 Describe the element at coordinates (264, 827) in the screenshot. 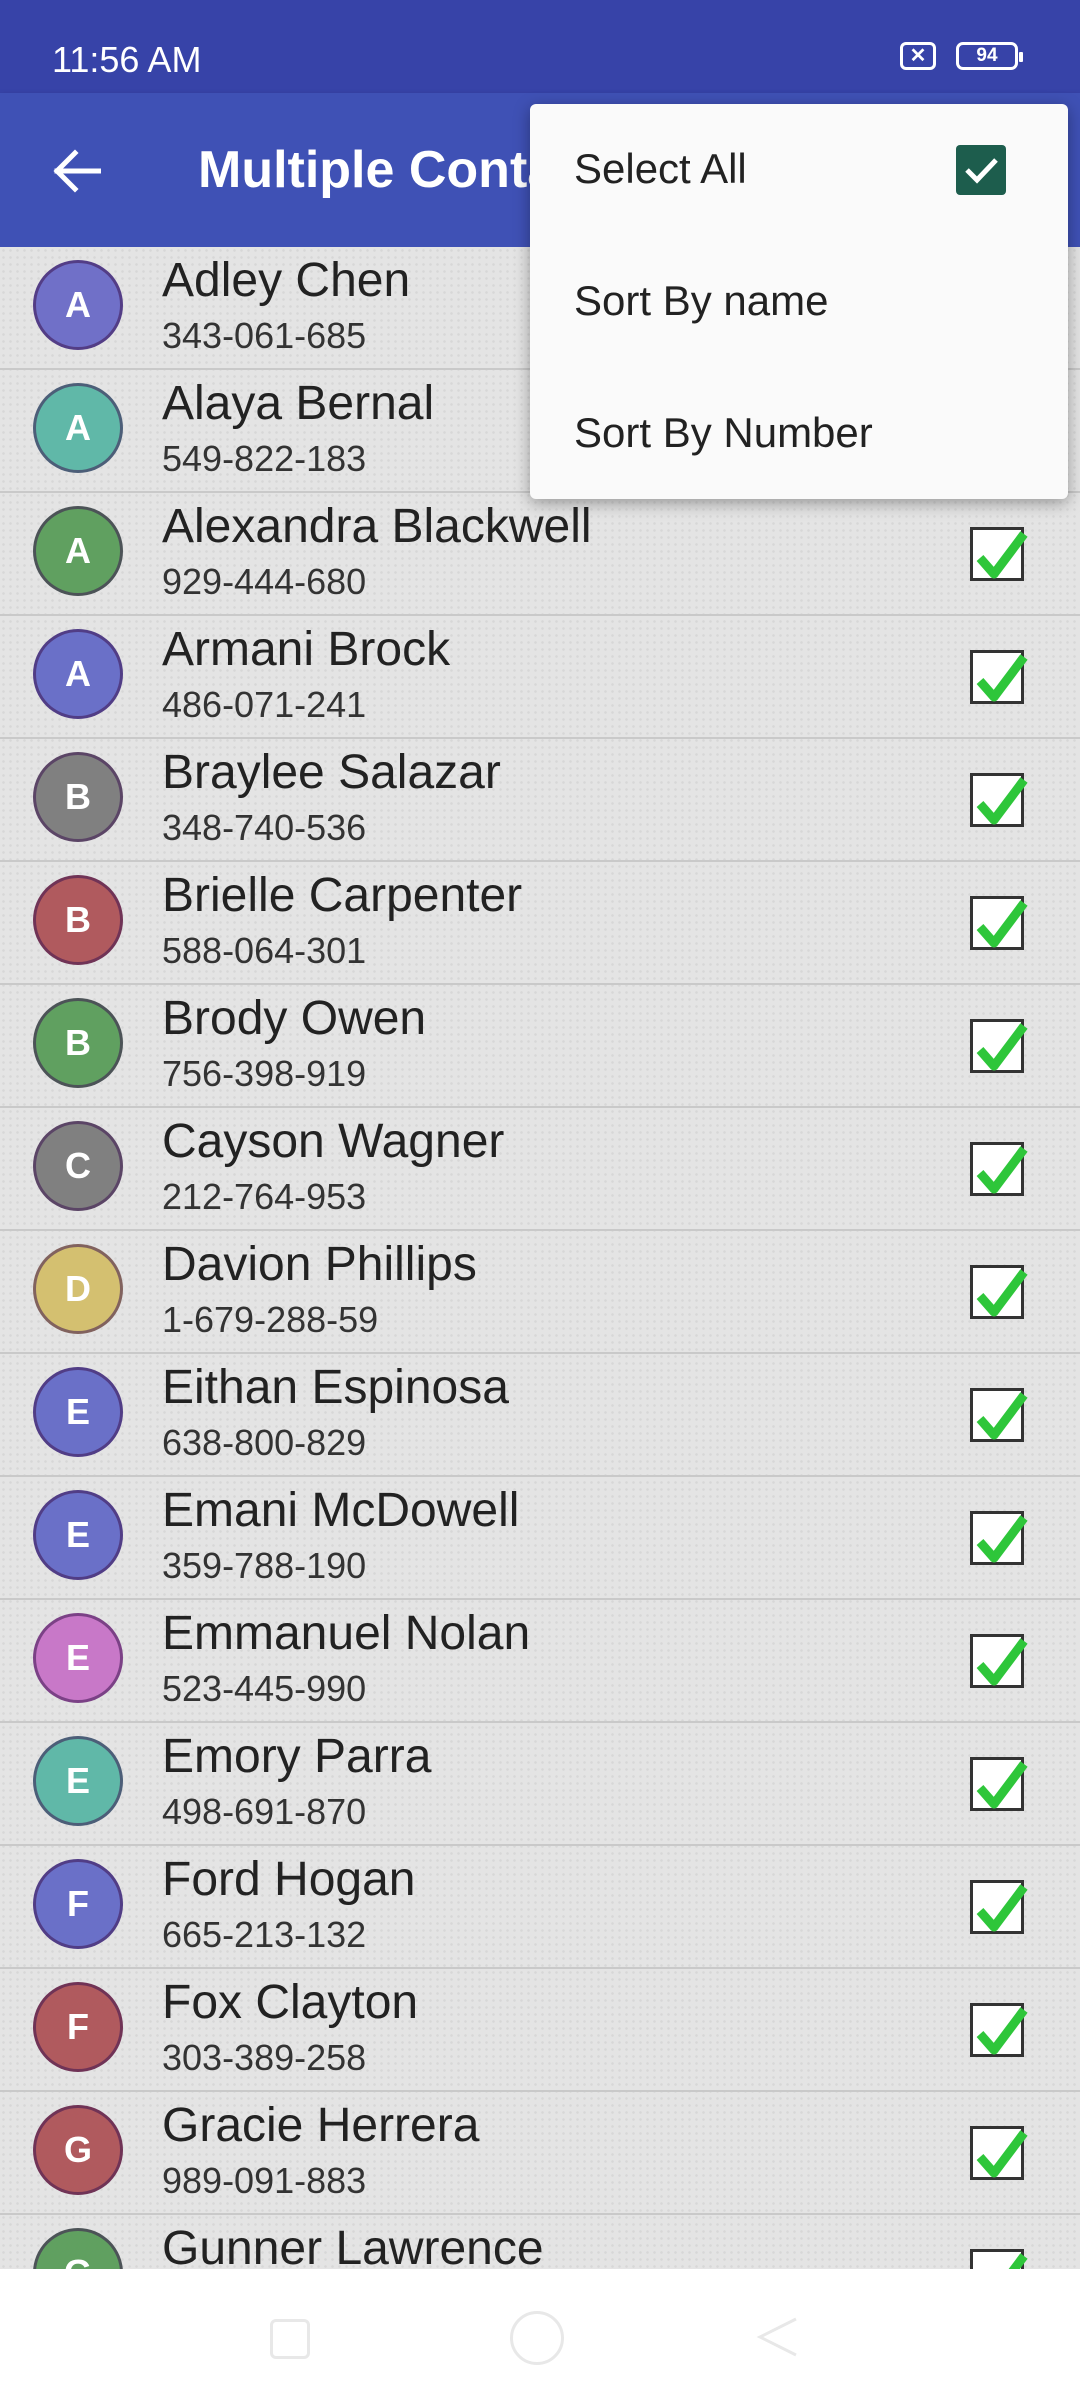

I see `contact-number: 348-740-536` at that location.